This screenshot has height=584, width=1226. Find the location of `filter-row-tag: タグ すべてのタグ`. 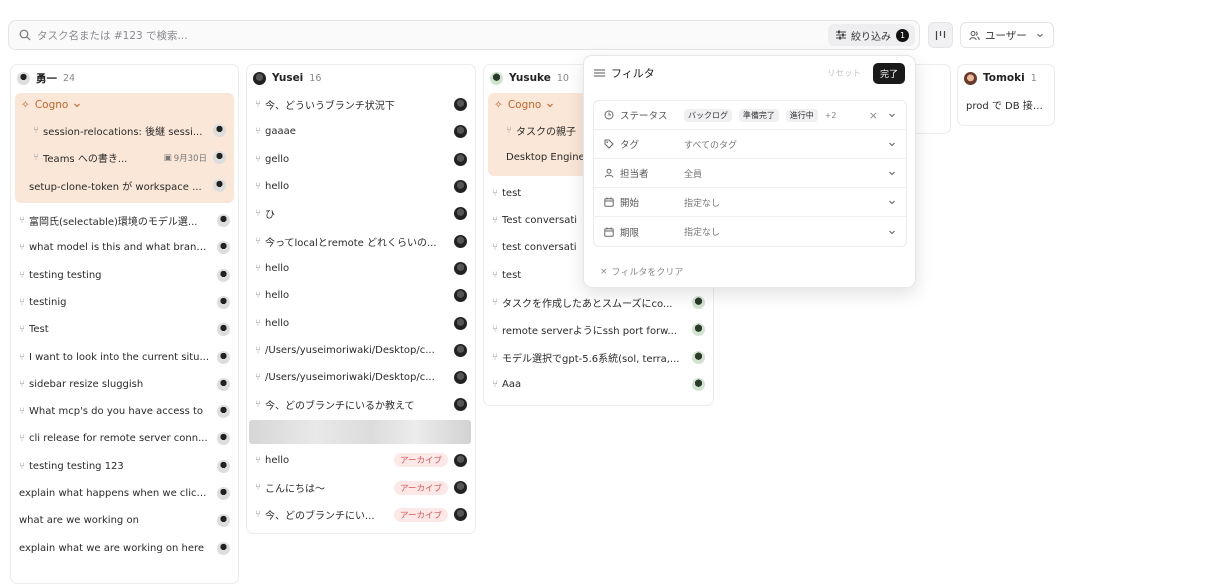

filter-row-tag: タグ すべてのタグ is located at coordinates (750, 144).